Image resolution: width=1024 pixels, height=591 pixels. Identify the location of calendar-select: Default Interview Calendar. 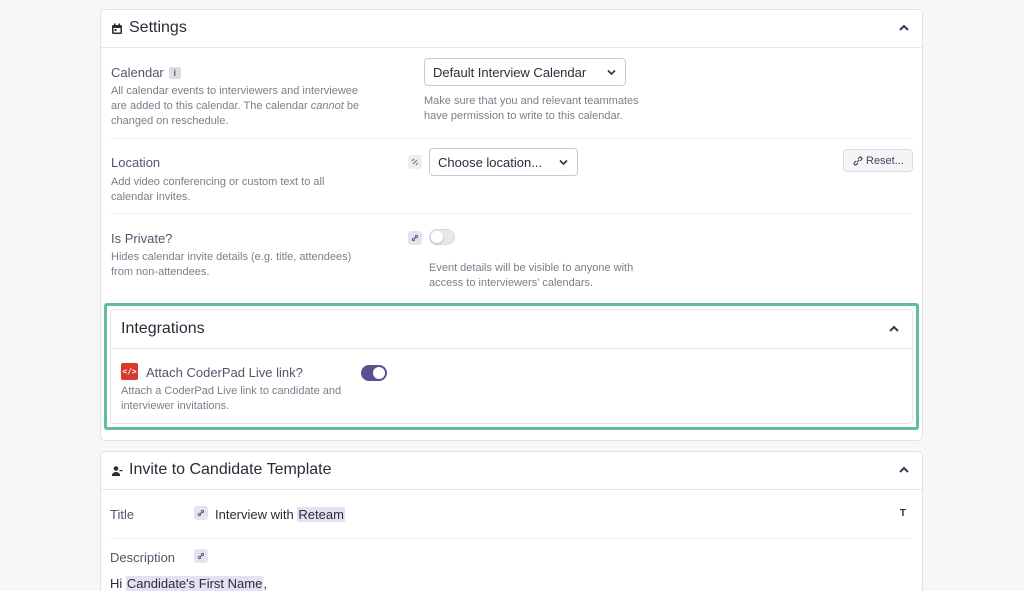
(525, 72).